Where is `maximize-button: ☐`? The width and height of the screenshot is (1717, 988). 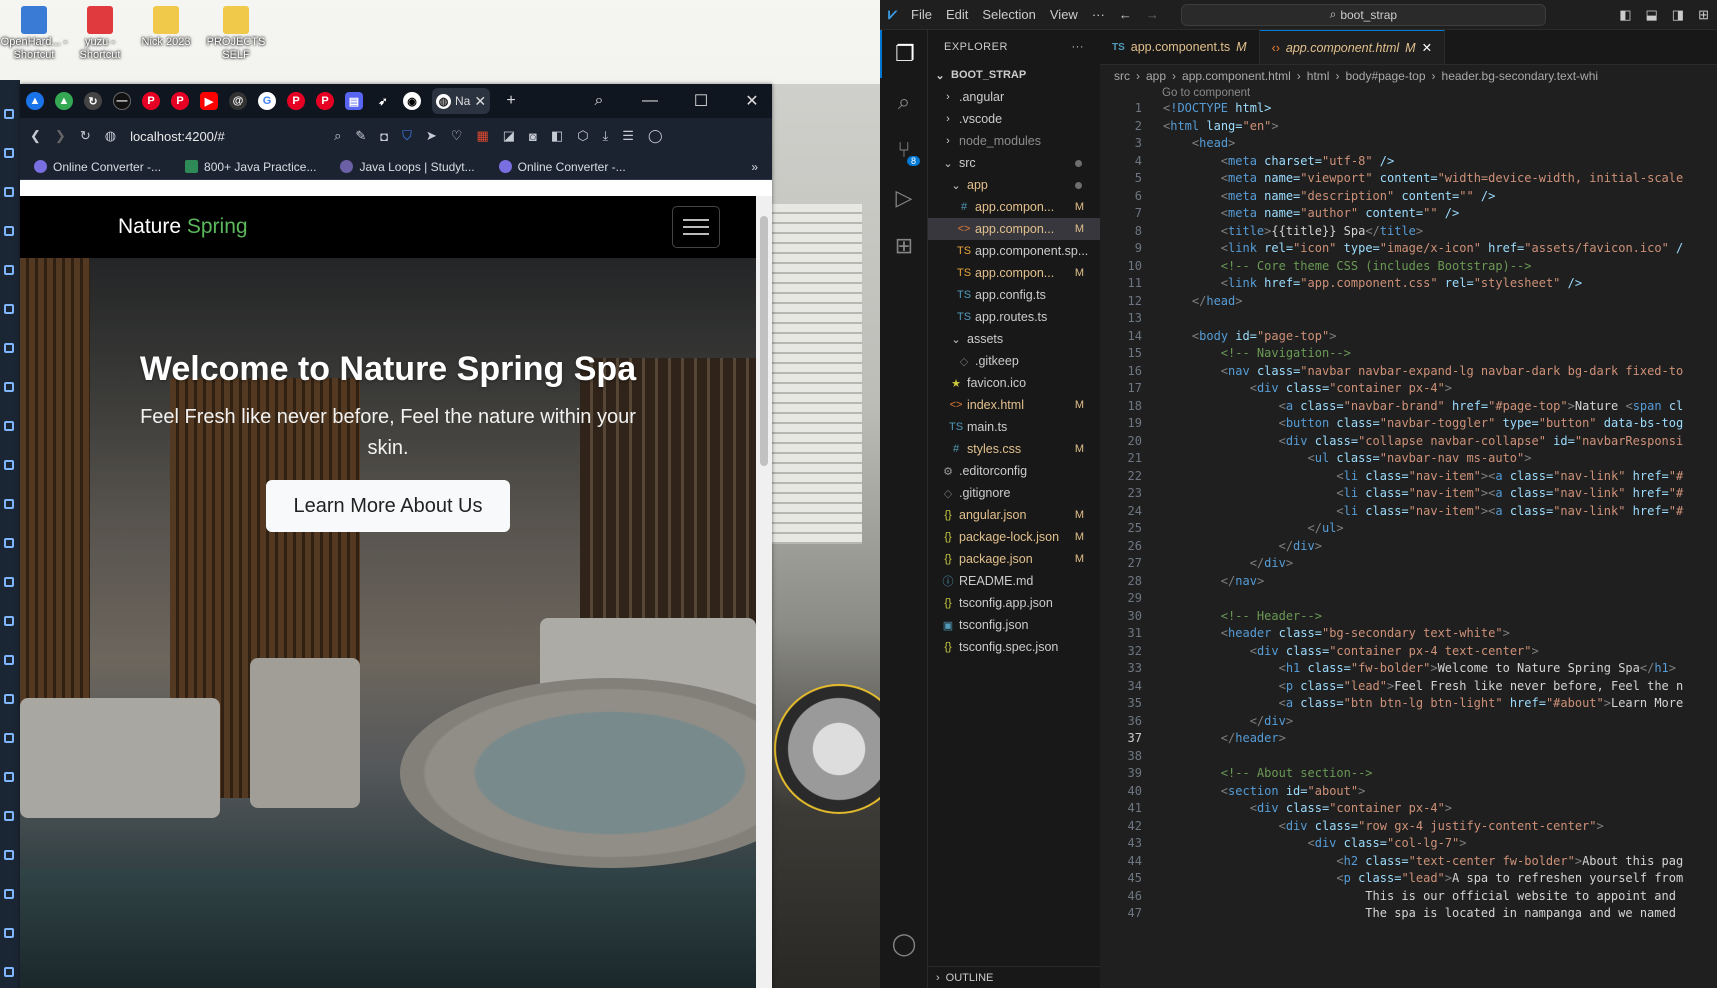
maximize-button: ☐ is located at coordinates (701, 101).